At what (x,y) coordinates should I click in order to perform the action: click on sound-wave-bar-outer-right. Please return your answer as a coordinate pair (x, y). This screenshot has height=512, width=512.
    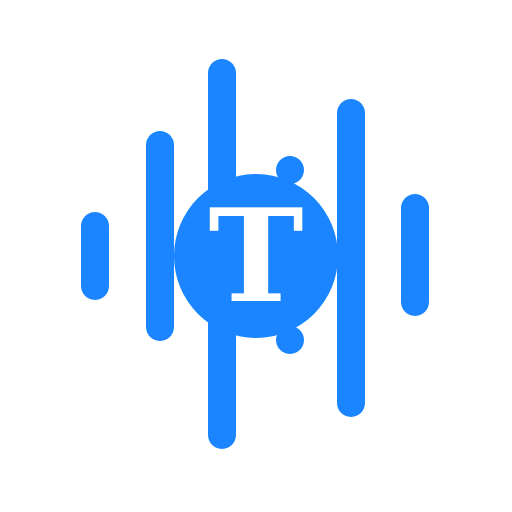
    Looking at the image, I should click on (415, 255).